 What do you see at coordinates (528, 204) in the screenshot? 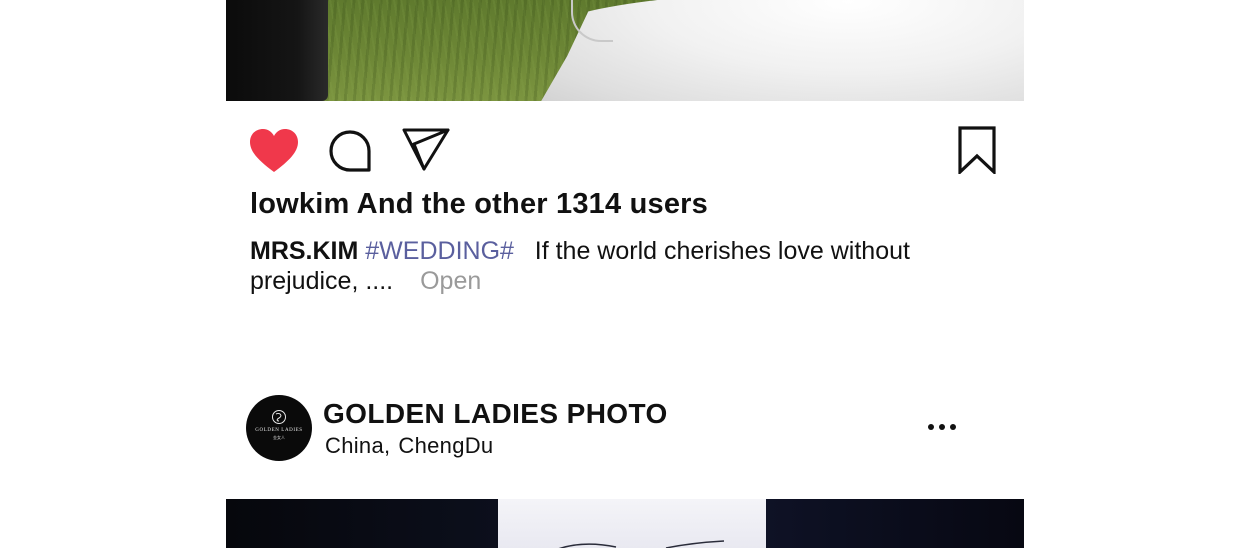
I see `likes-rest: And the other 1314 users` at bounding box center [528, 204].